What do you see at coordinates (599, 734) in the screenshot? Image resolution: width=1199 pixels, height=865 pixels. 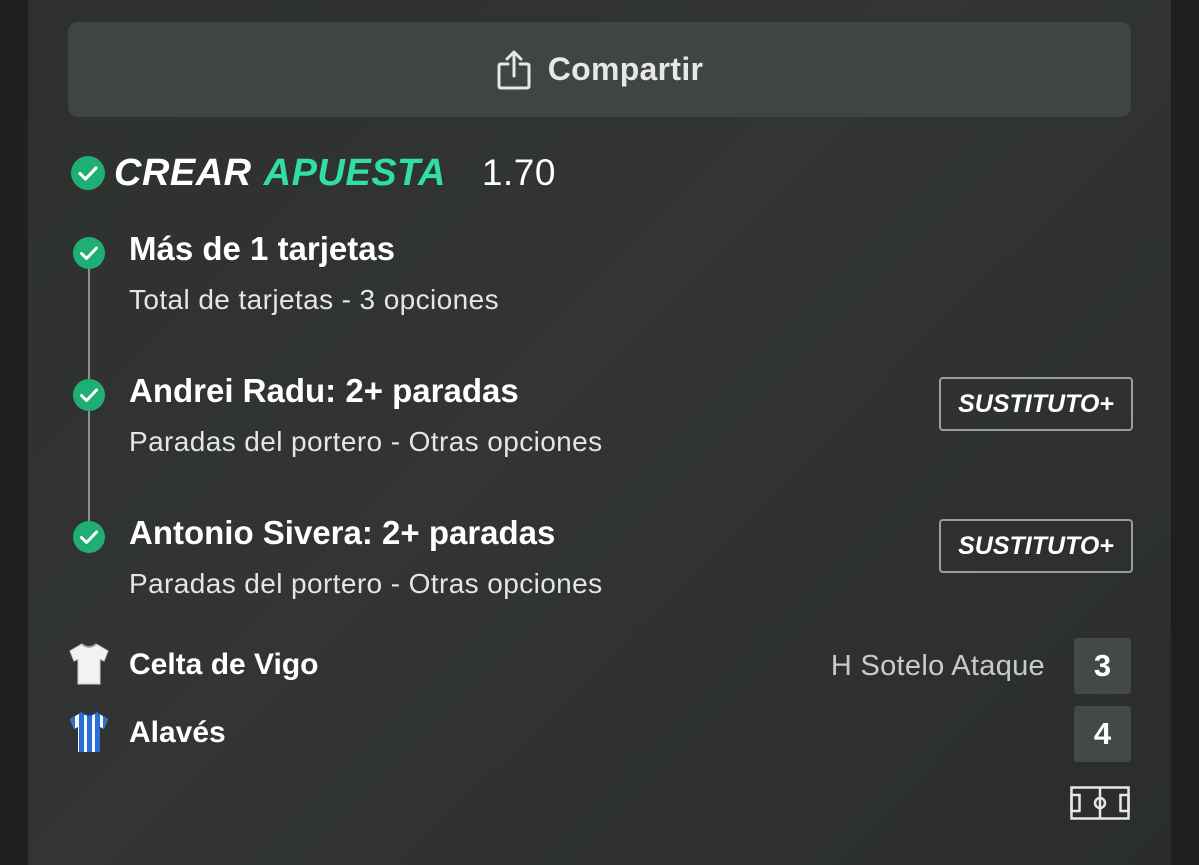 I see `team-row: Alavés 4` at bounding box center [599, 734].